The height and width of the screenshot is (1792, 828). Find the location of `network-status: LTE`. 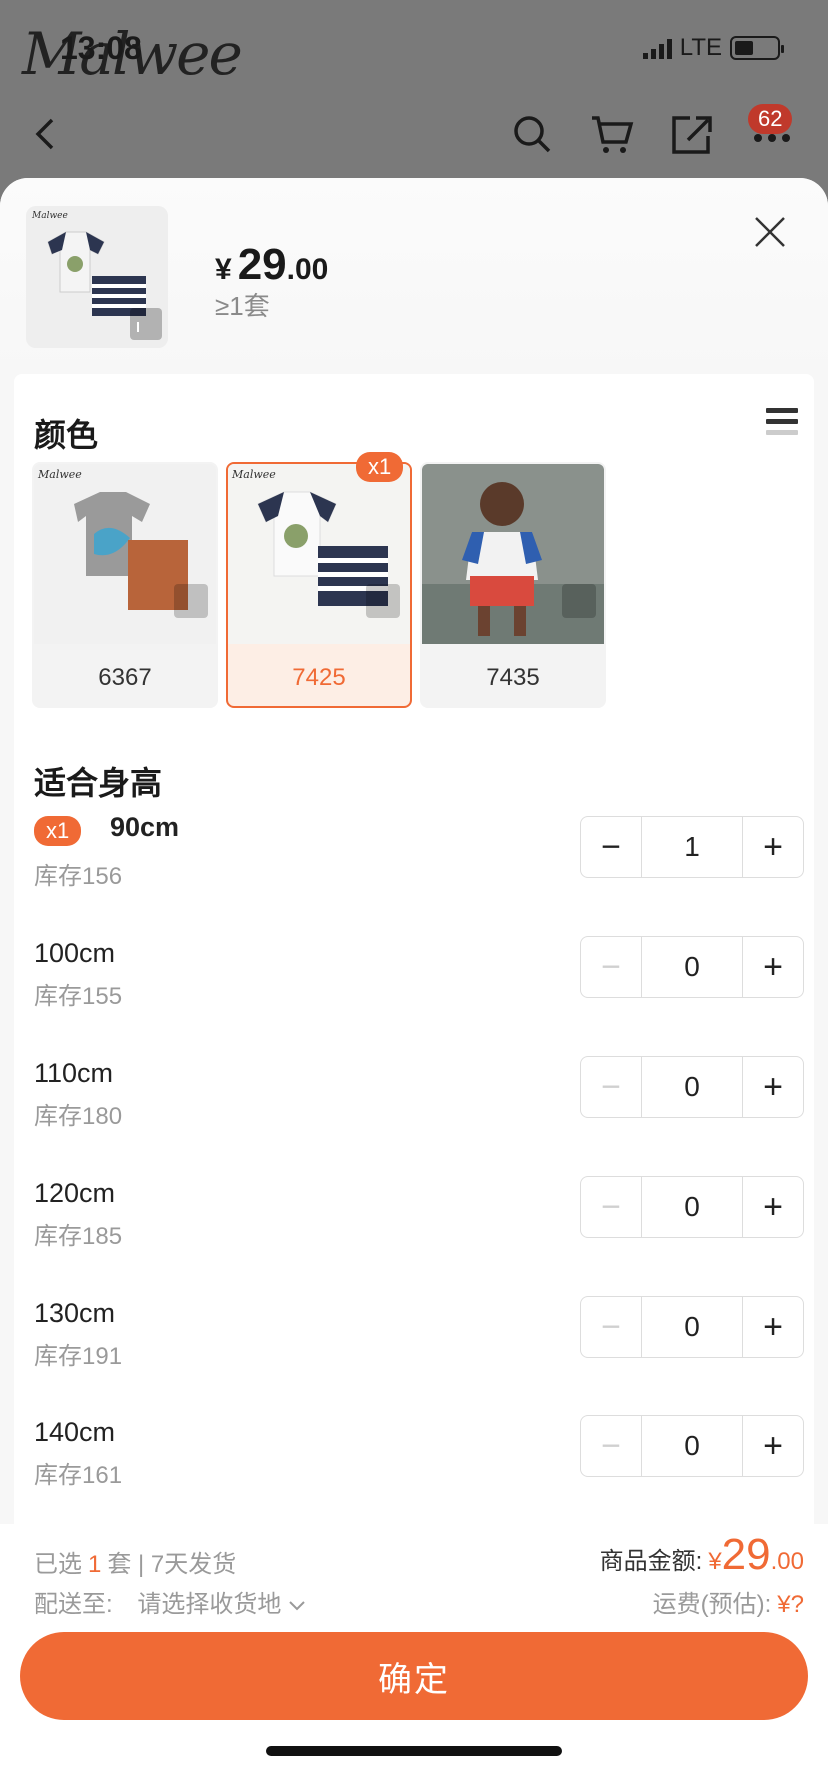

network-status: LTE is located at coordinates (713, 48).